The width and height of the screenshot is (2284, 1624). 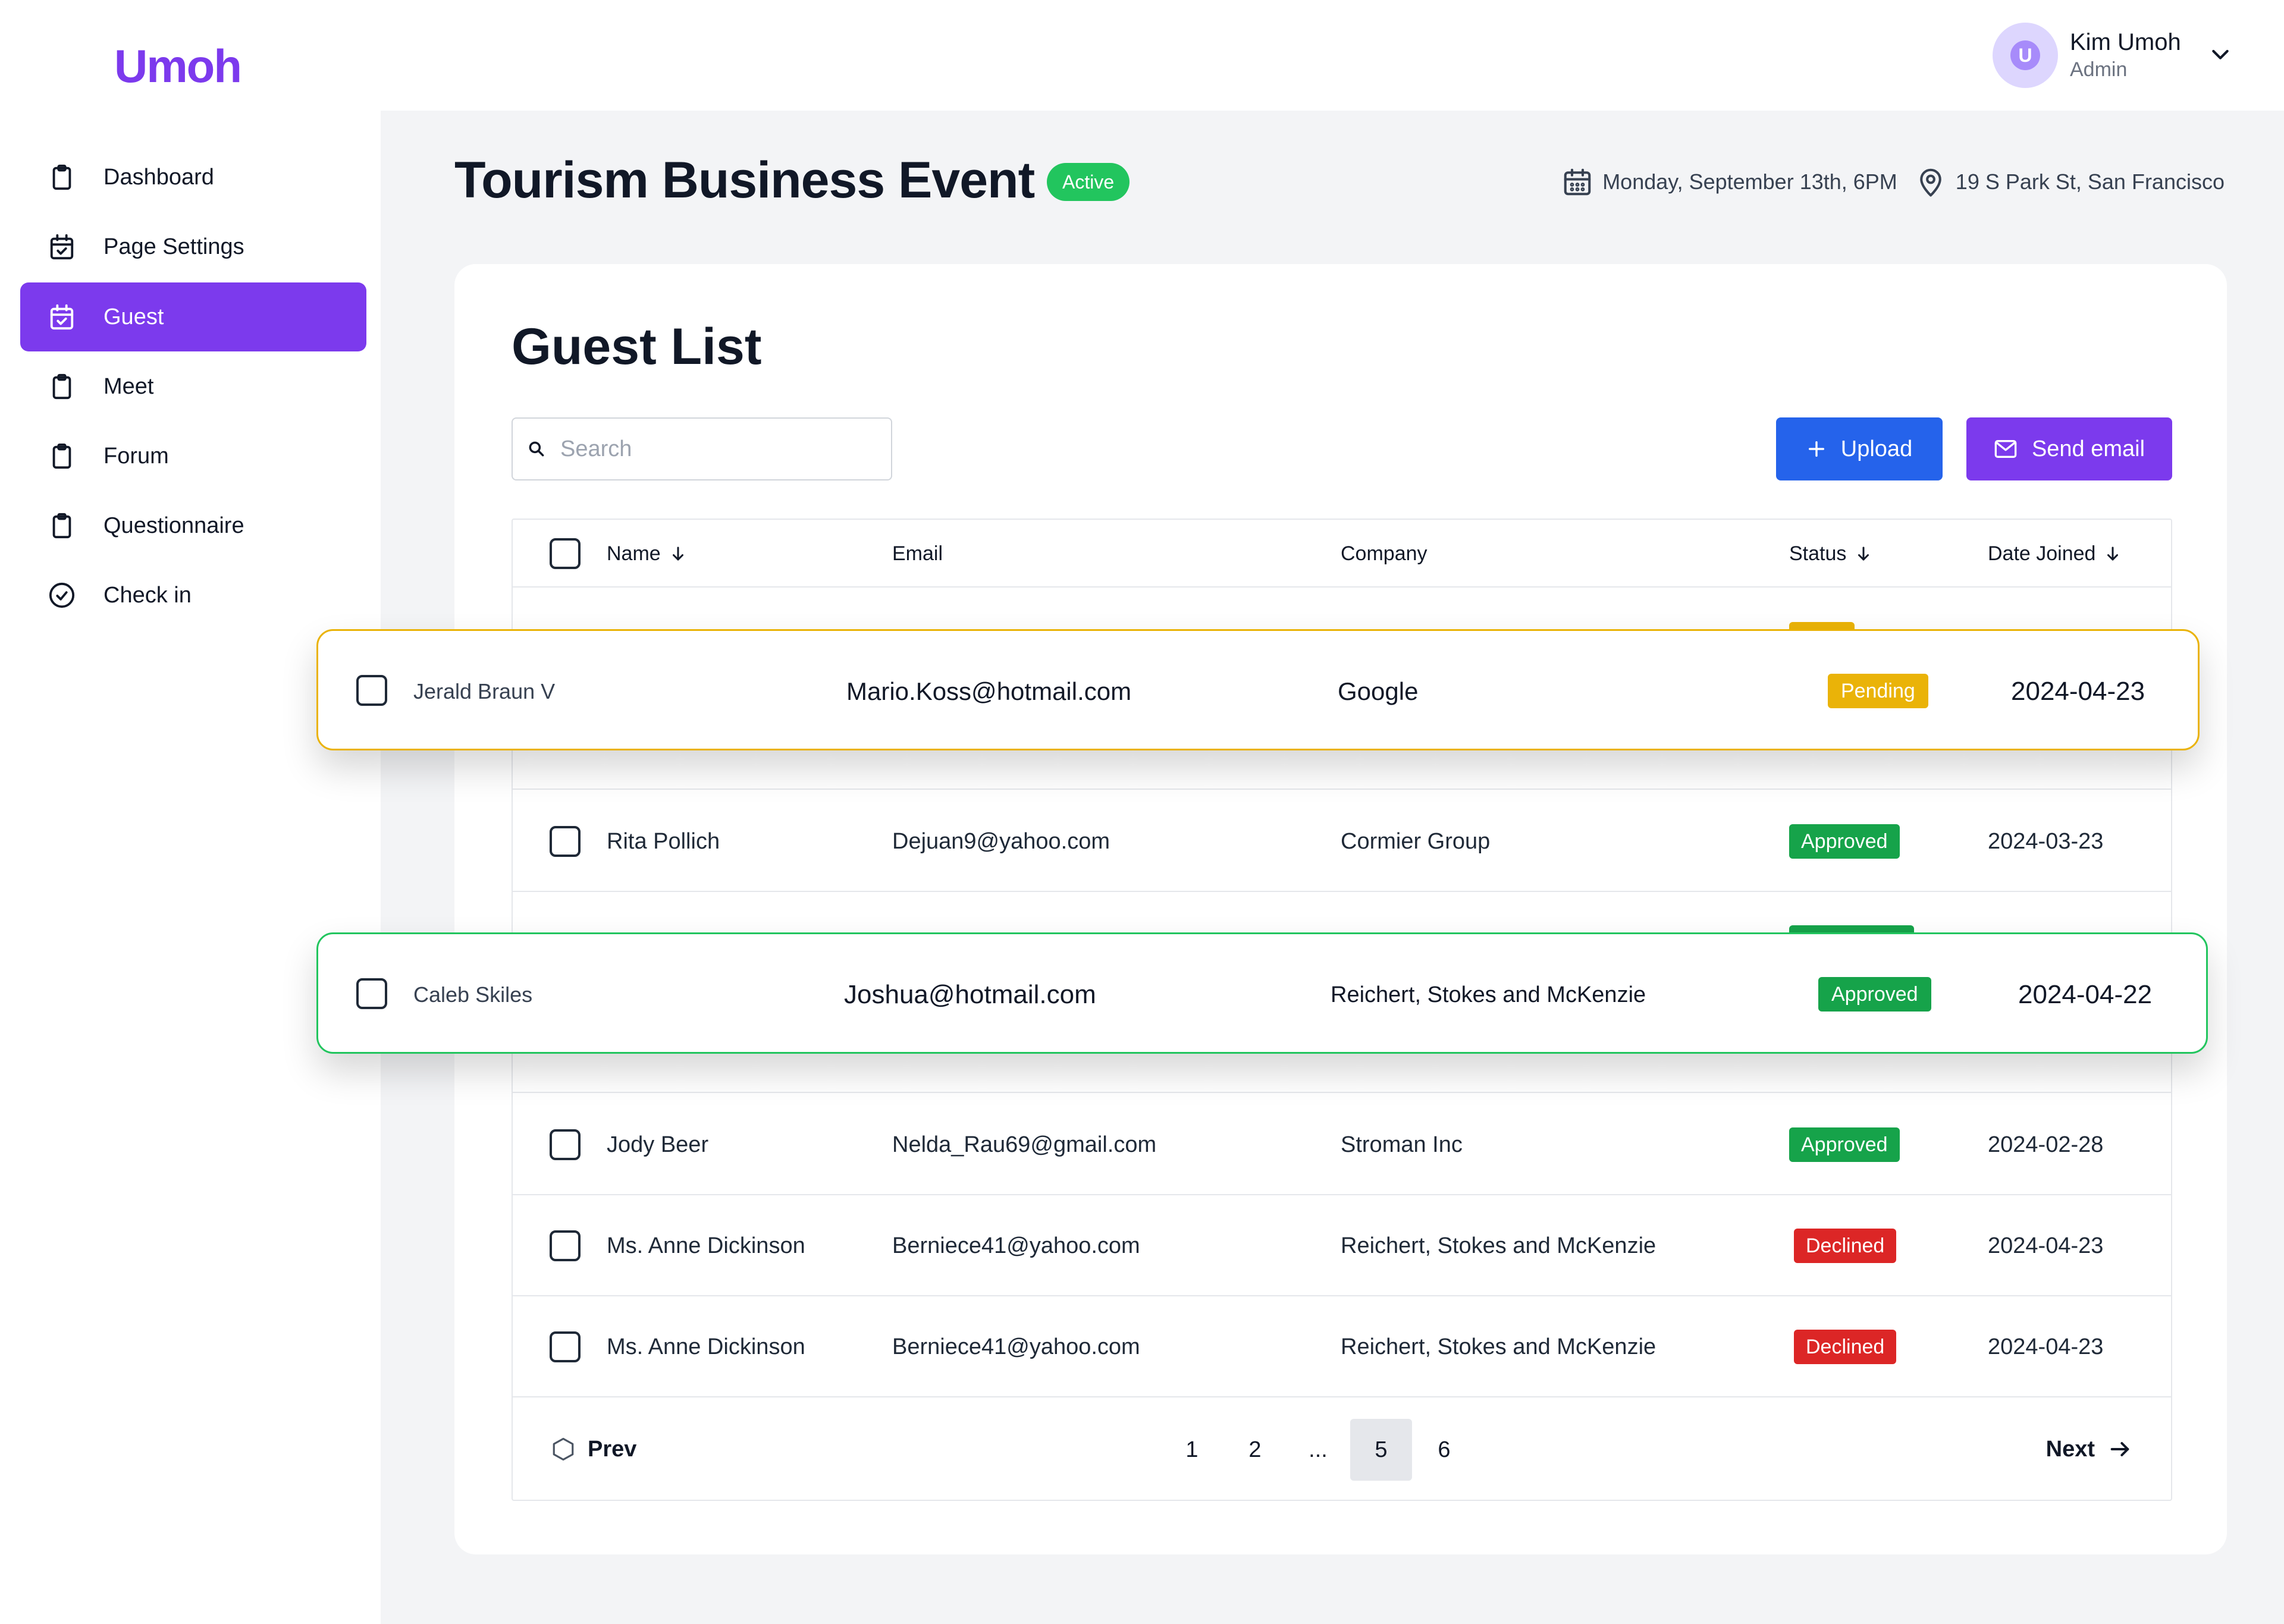 I want to click on avatar-initial: U, so click(x=2025, y=55).